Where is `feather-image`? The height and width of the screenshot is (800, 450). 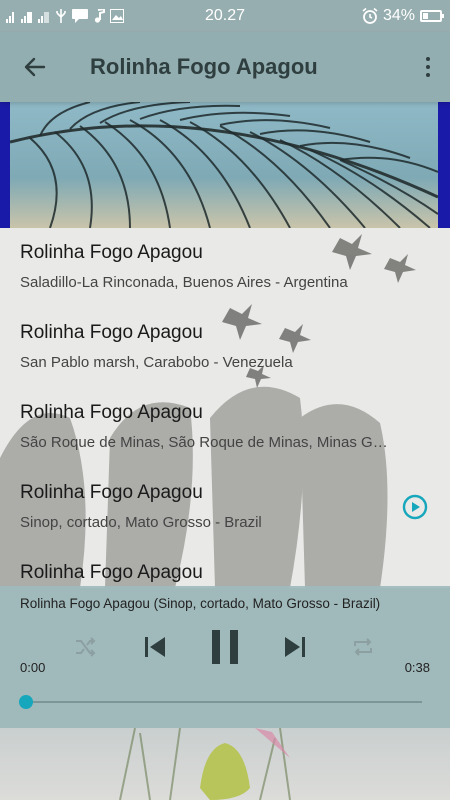
feather-image is located at coordinates (224, 165).